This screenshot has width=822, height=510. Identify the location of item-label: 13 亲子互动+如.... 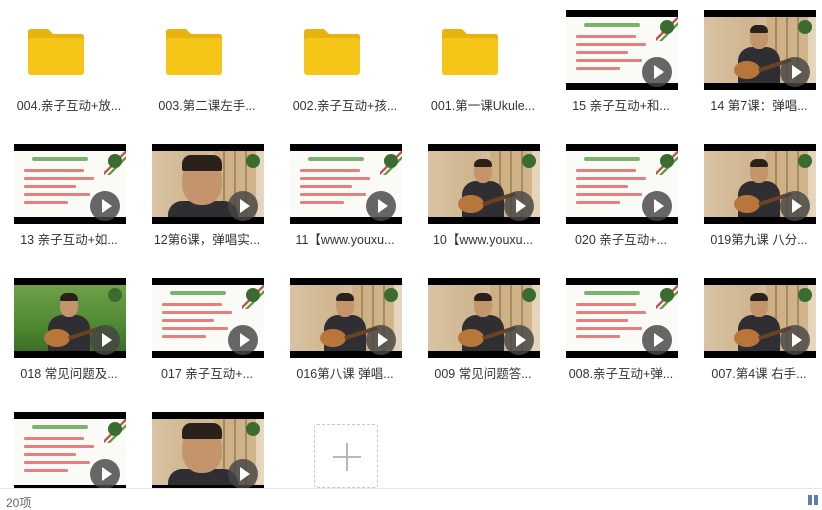
(69, 240).